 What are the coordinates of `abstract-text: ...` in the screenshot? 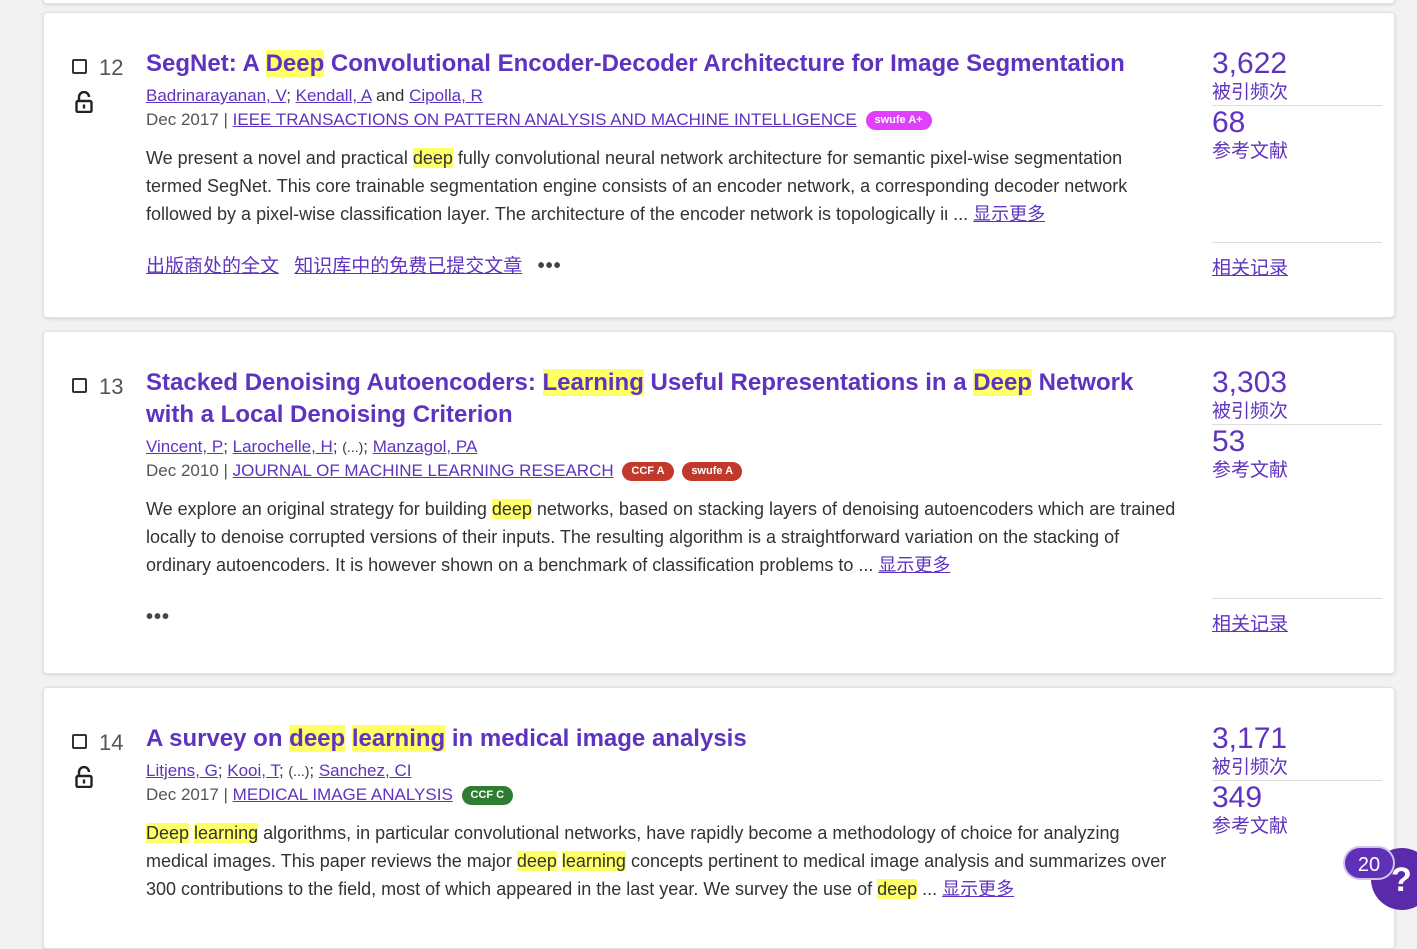 It's located at (927, 889).